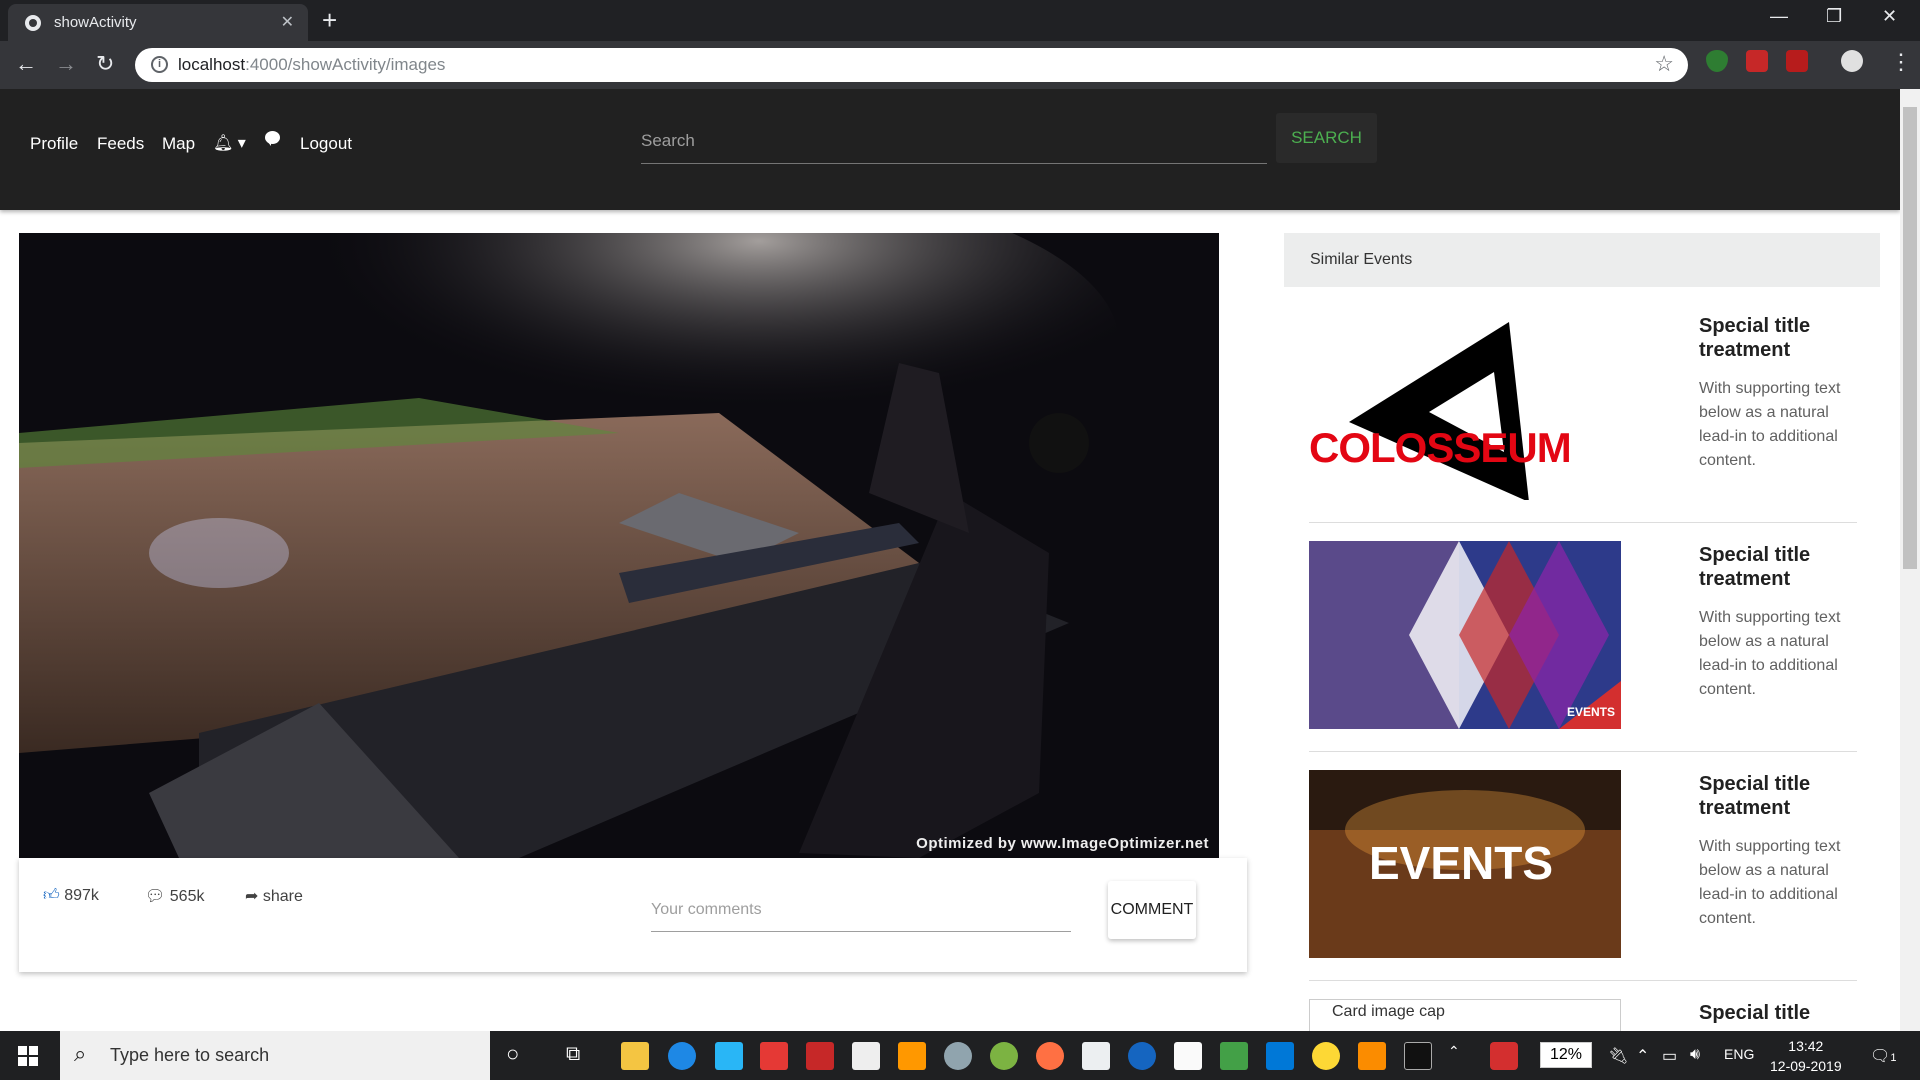  What do you see at coordinates (66, 64) in the screenshot?
I see `forward-icon: →` at bounding box center [66, 64].